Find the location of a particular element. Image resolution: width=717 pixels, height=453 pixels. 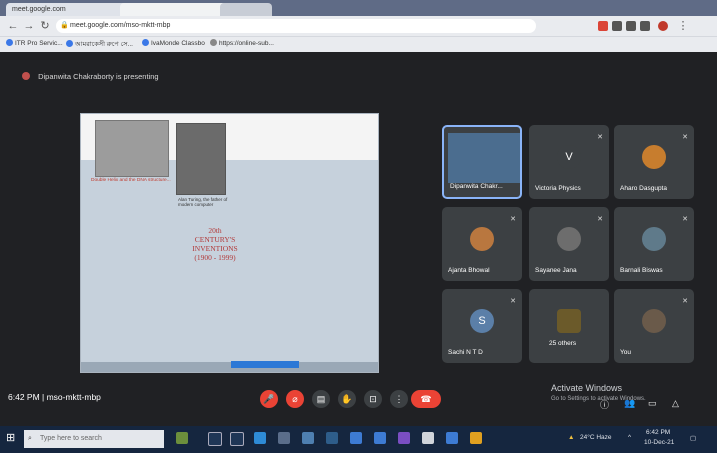

participant-name: Sachi N T D is located at coordinates (465, 352).